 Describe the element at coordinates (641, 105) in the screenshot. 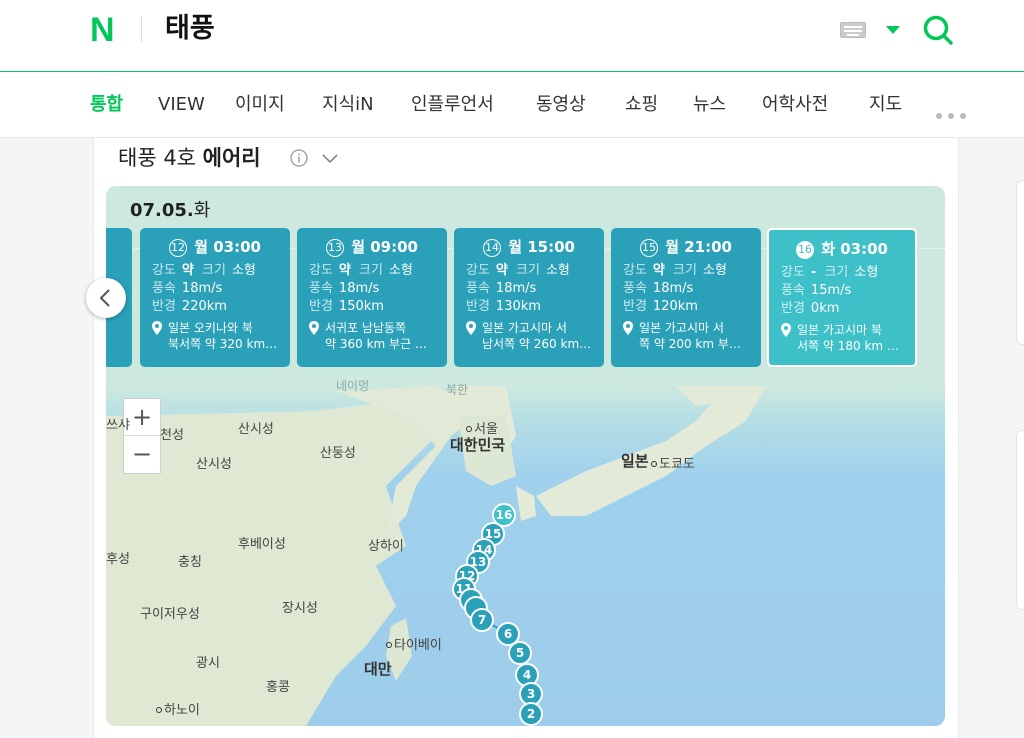

I see `tab-shopping: 쇼핑` at that location.